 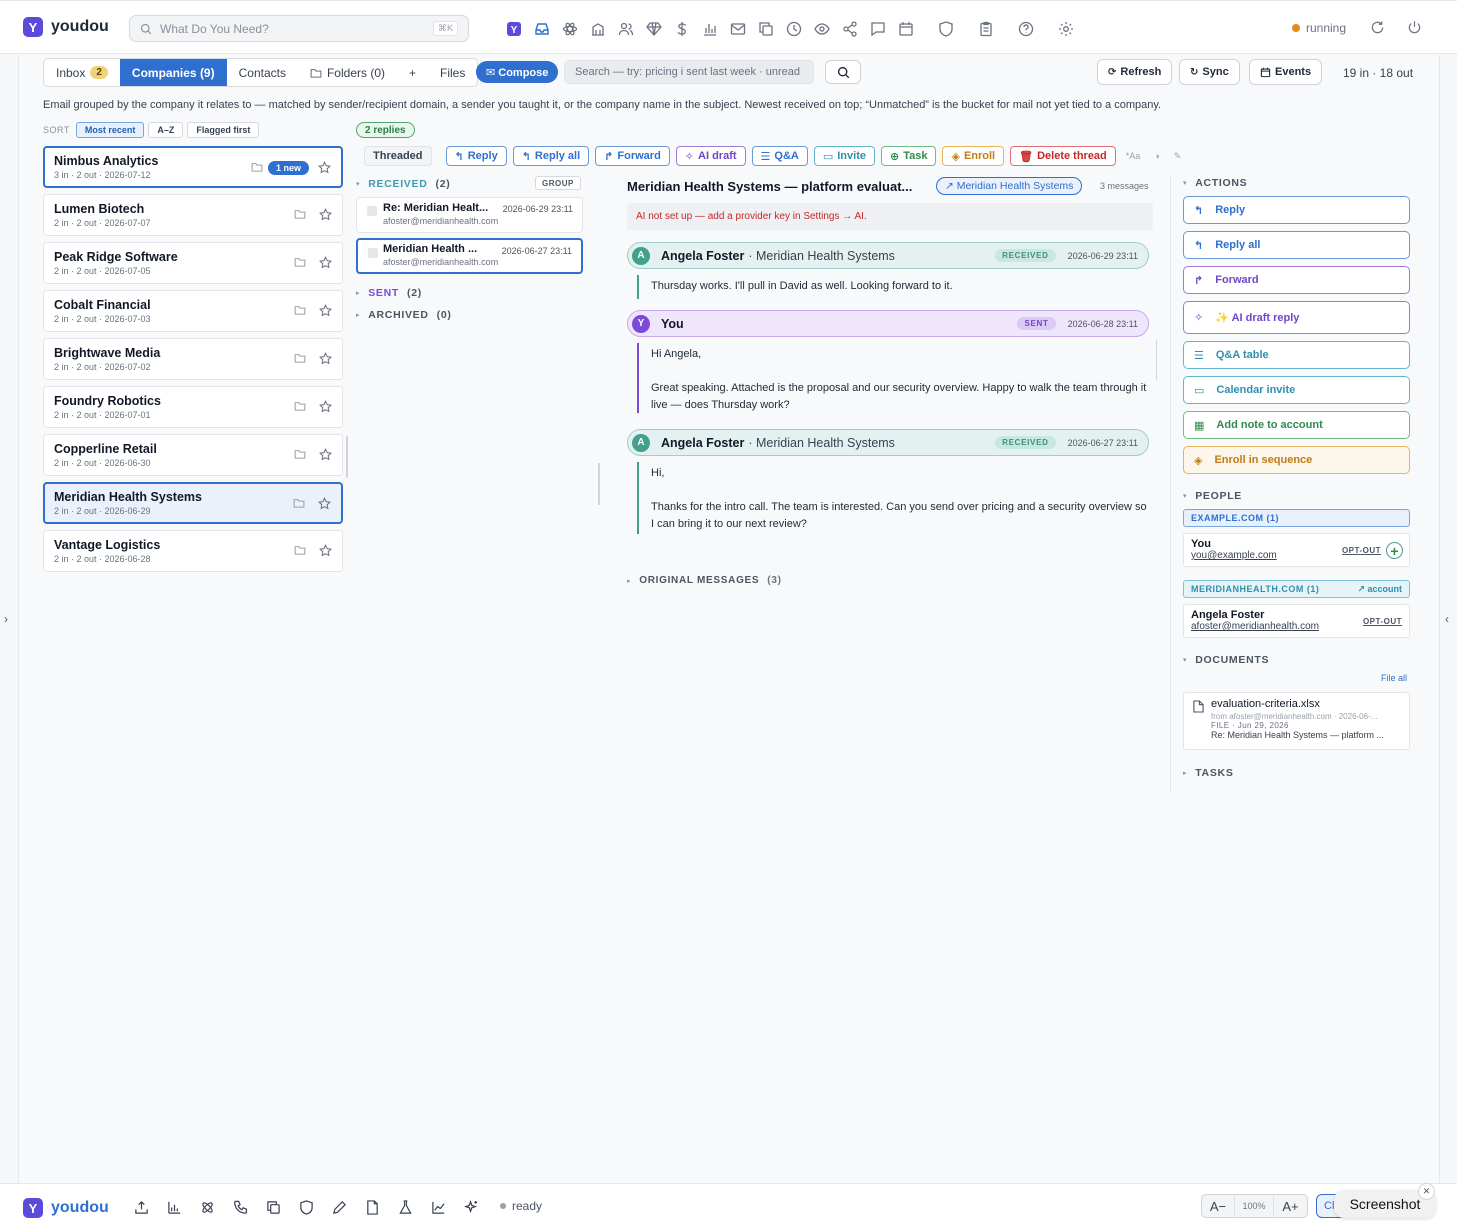 I want to click on clock-icon, so click(x=794, y=29).